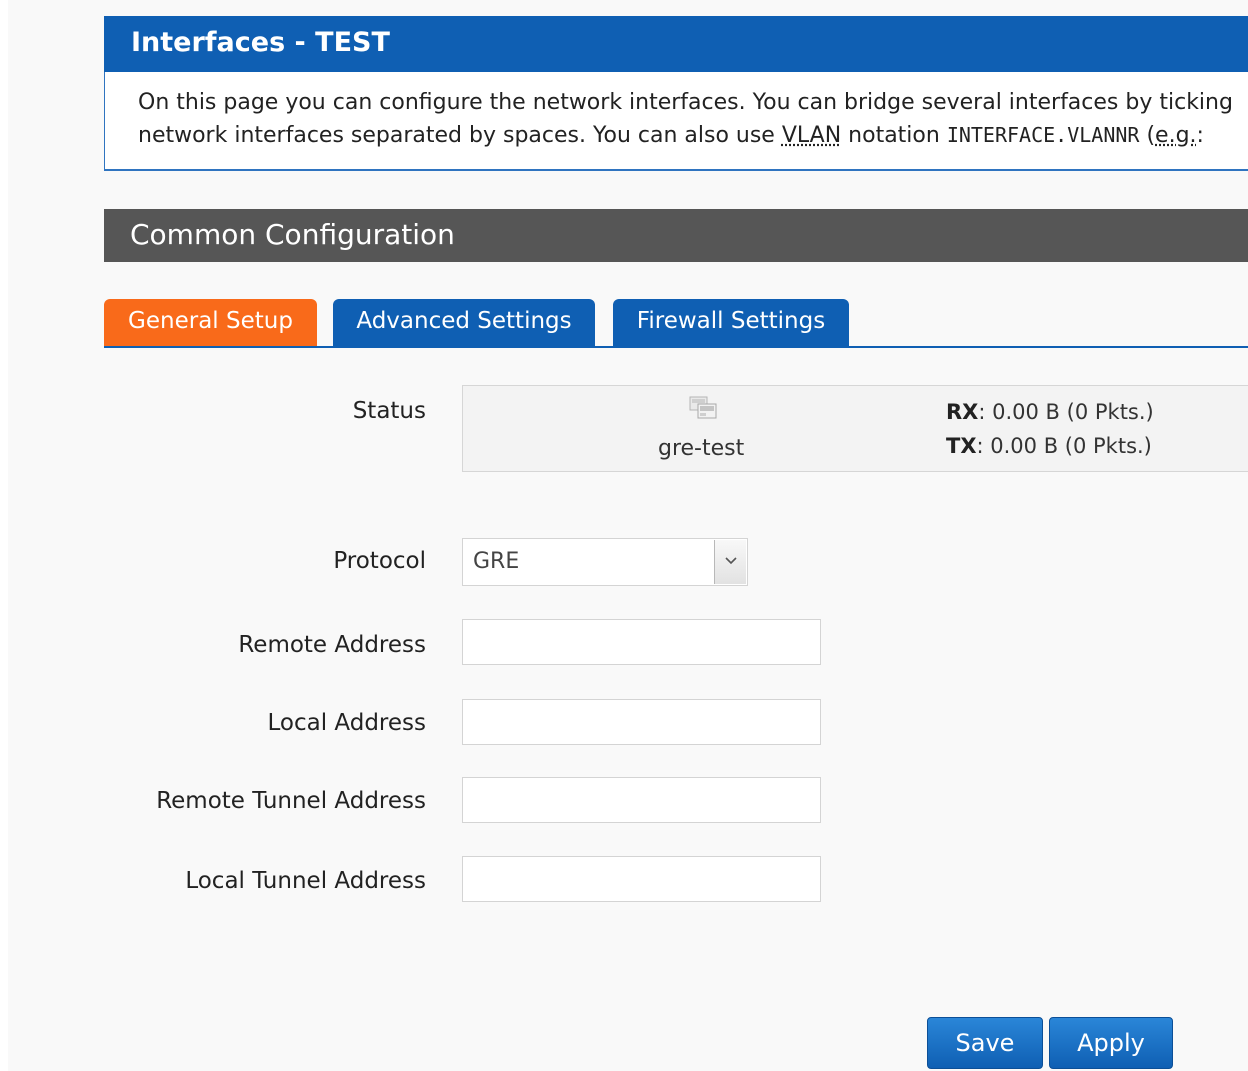 The image size is (1248, 1071). What do you see at coordinates (1066, 412) in the screenshot?
I see `rx-value: : 0.00 B (0 Pkts.)` at bounding box center [1066, 412].